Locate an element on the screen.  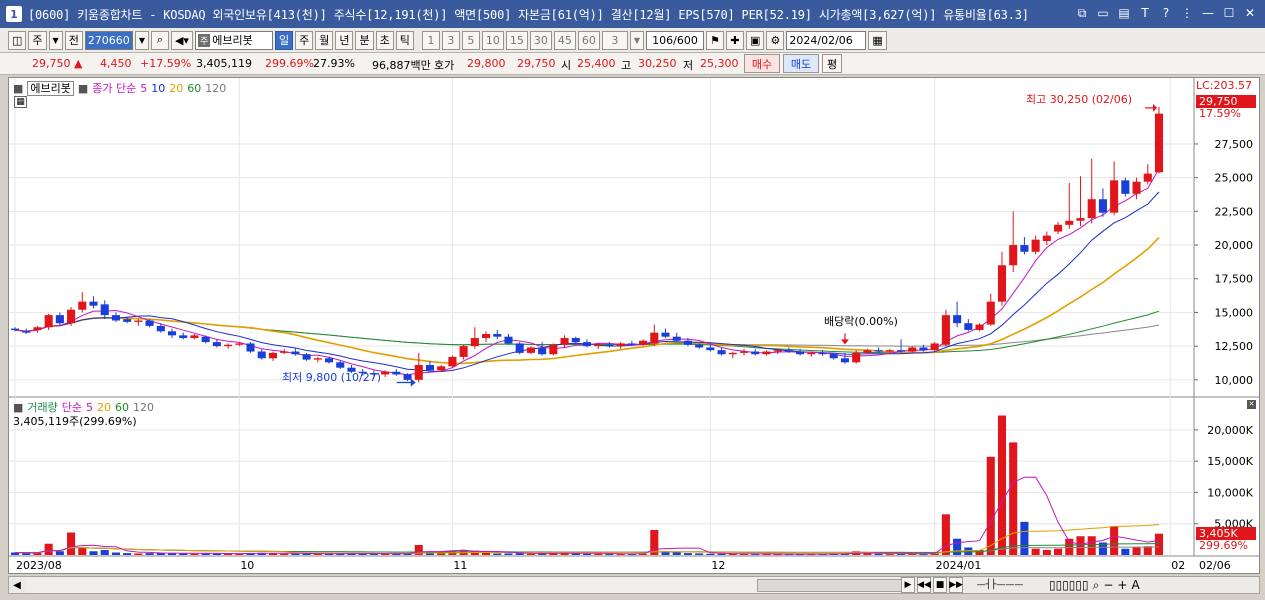
scroll-thumb is located at coordinates (832, 585).